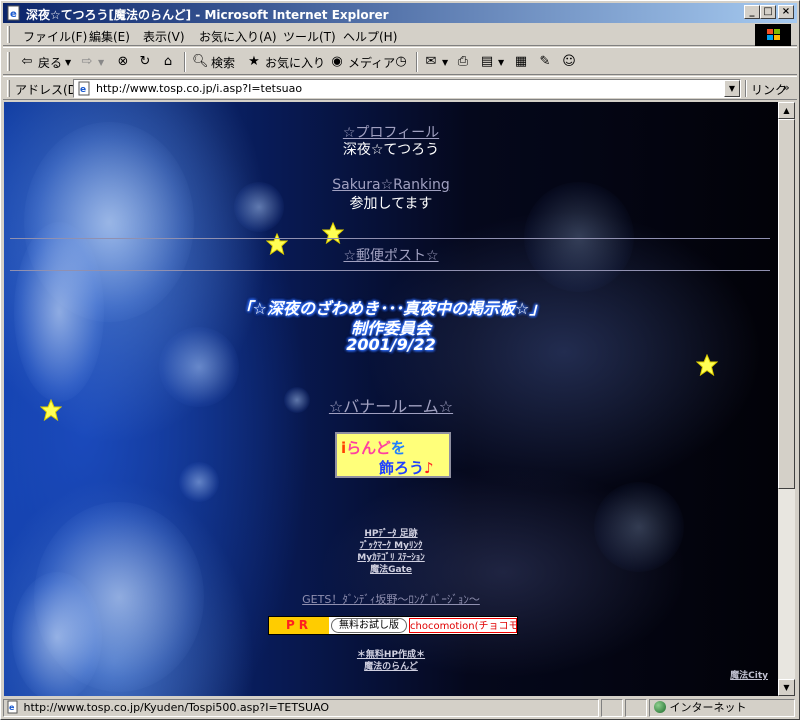 Image resolution: width=800 pixels, height=720 pixels. Describe the element at coordinates (491, 62) in the screenshot. I see `edit-button: ▤ ▼` at that location.